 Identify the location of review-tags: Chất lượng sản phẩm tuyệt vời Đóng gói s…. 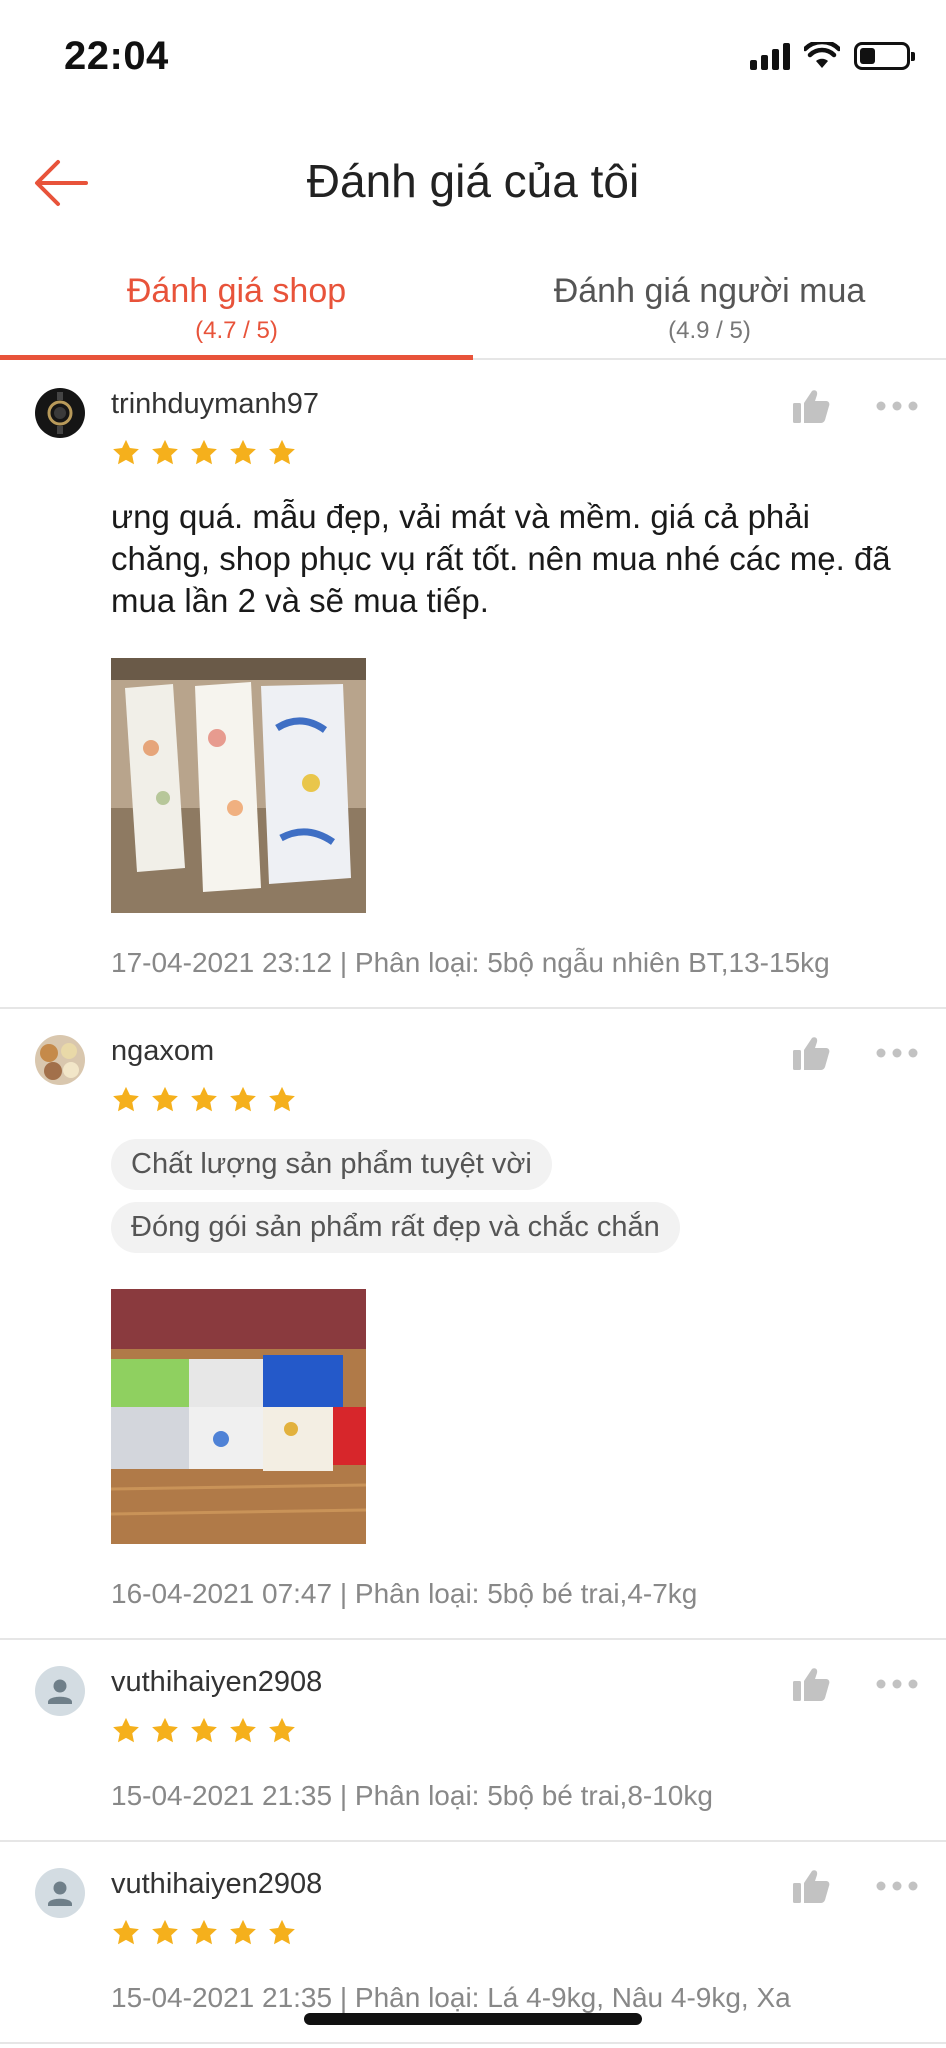
(528, 1196).